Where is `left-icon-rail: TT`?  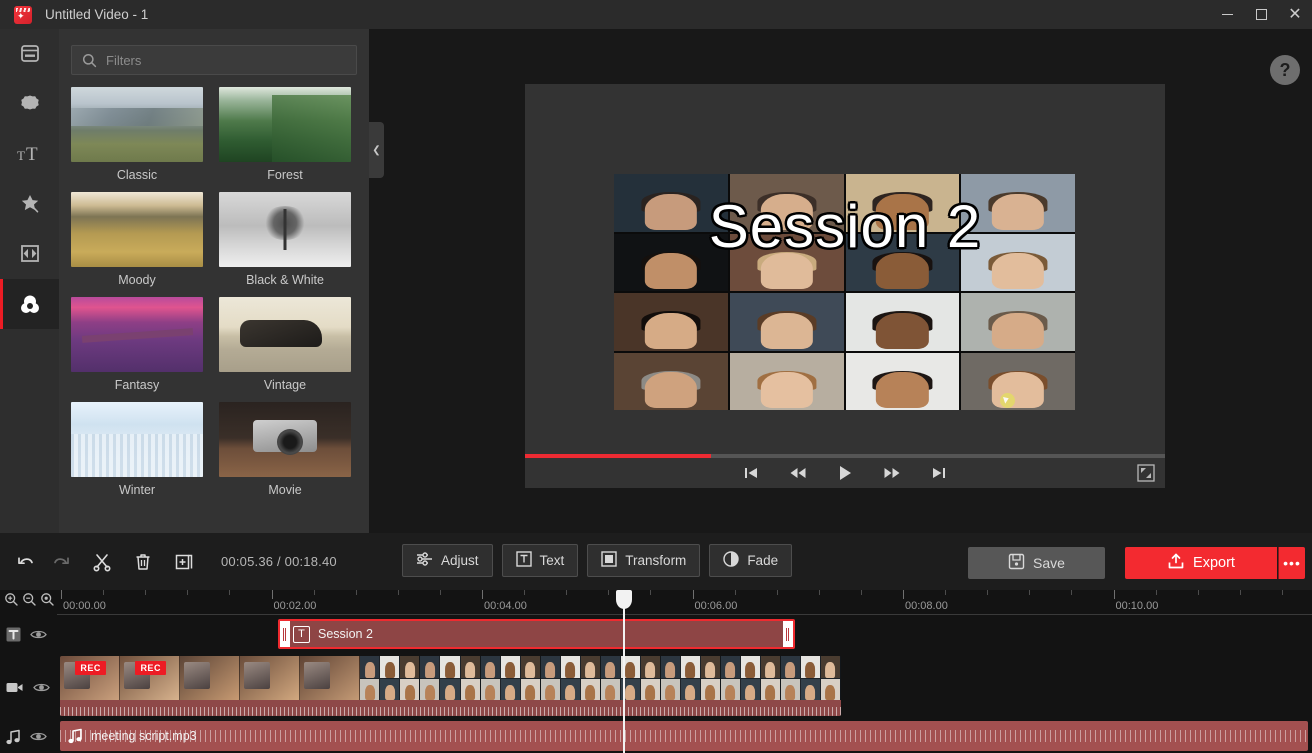 left-icon-rail: TT is located at coordinates (29, 281).